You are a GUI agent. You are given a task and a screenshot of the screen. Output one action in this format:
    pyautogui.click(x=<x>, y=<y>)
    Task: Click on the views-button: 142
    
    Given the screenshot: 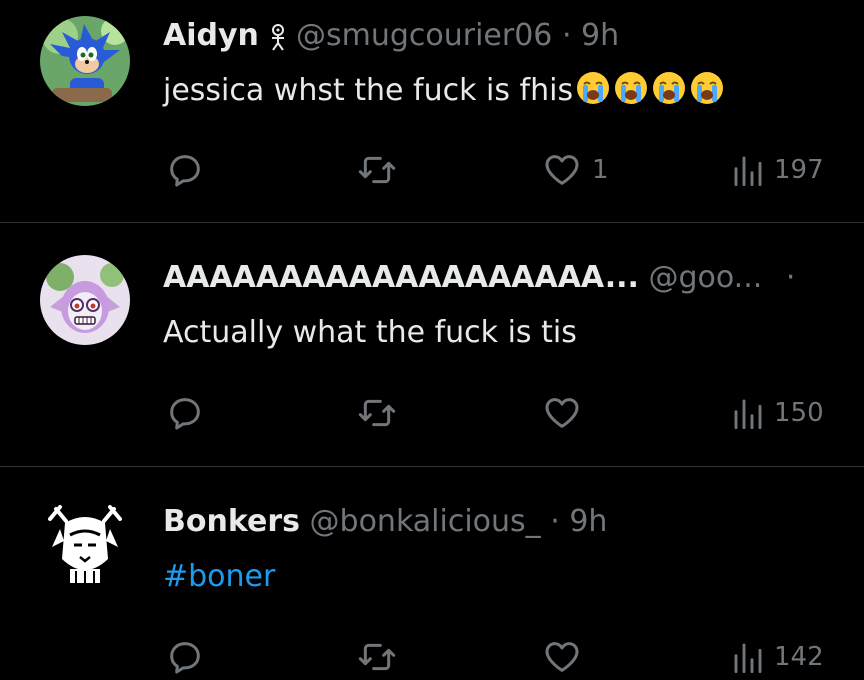 What is the action you would take?
    pyautogui.click(x=778, y=657)
    